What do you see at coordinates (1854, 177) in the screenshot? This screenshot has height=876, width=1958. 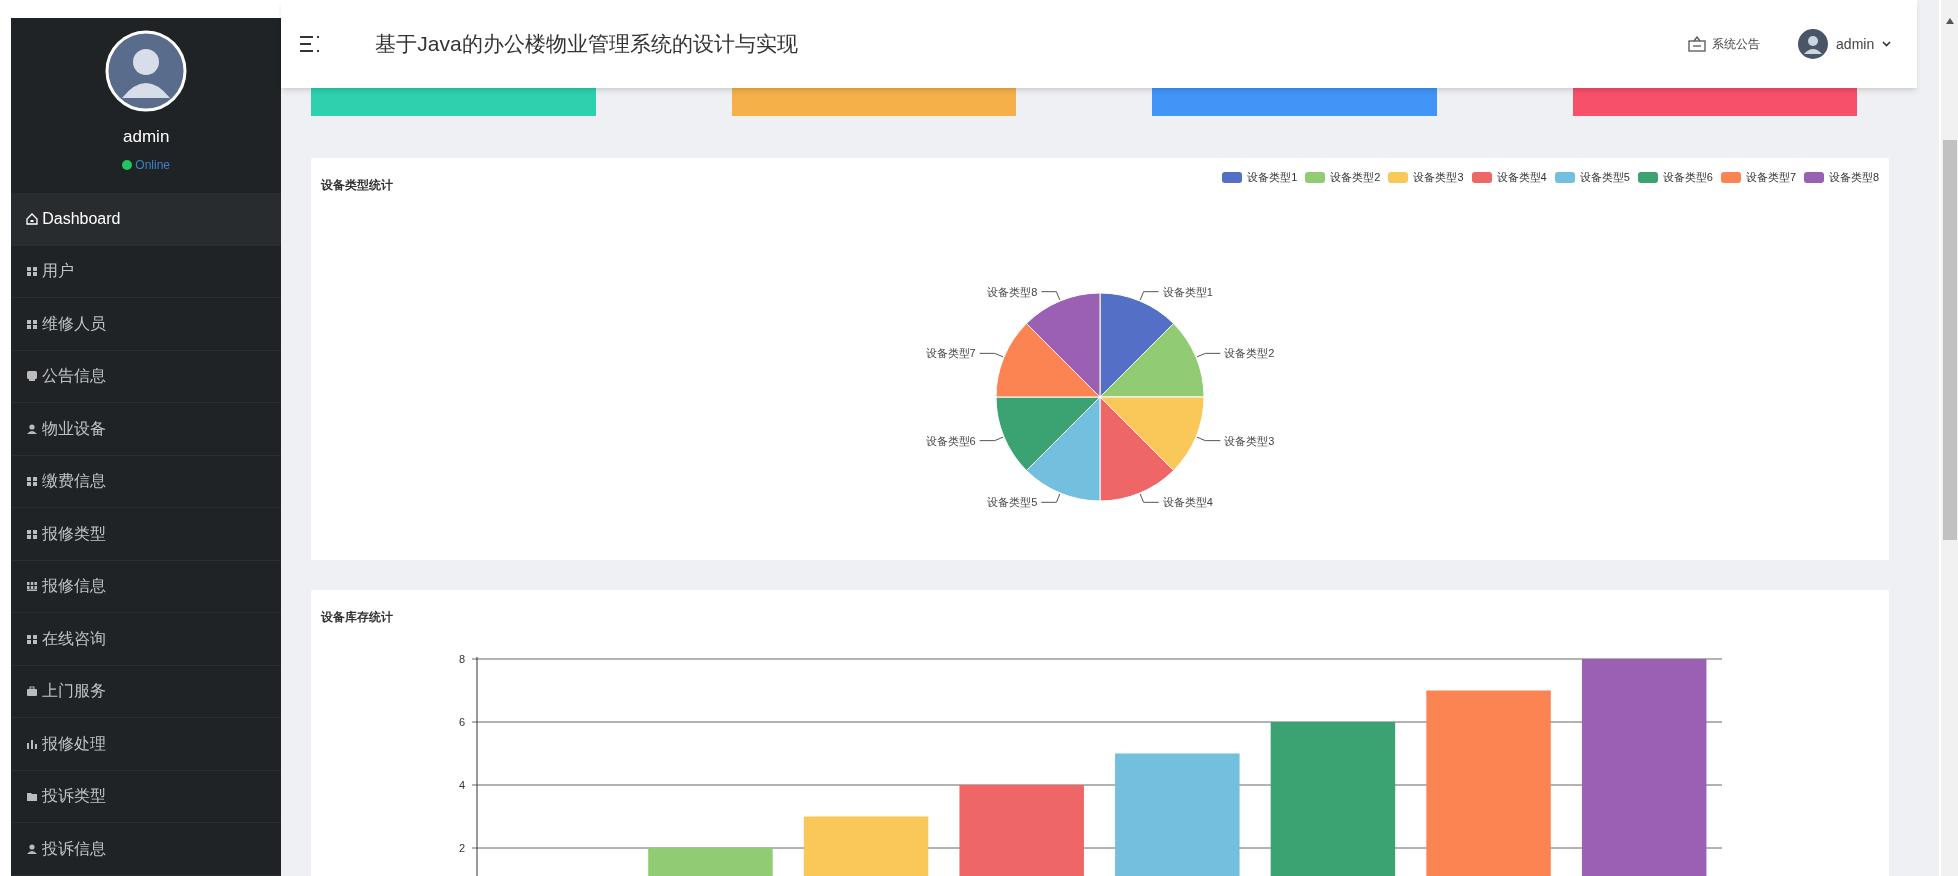 I see `legend-label: 设备类型8` at bounding box center [1854, 177].